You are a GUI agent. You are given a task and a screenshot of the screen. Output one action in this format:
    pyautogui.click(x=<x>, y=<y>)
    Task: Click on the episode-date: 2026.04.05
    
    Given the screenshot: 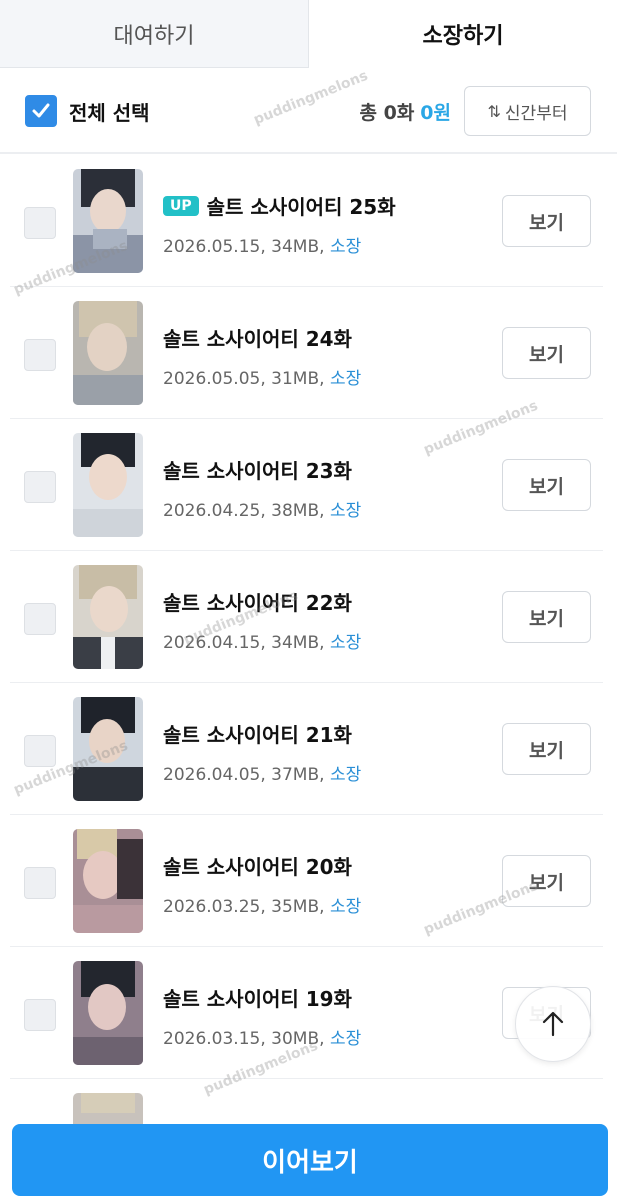 What is the action you would take?
    pyautogui.click(x=212, y=775)
    